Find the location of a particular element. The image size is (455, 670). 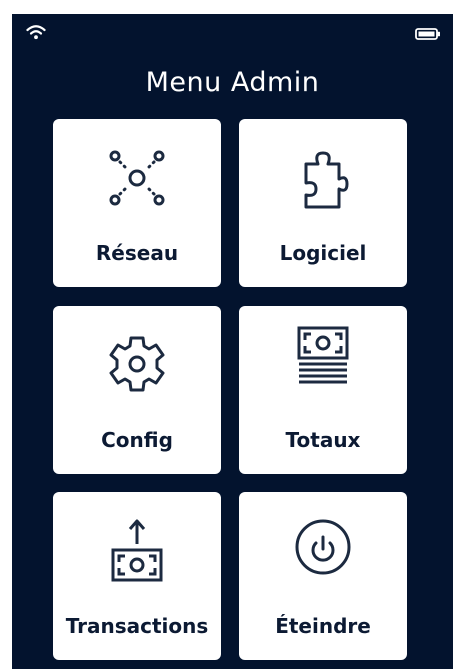

config-label: Config is located at coordinates (137, 440).